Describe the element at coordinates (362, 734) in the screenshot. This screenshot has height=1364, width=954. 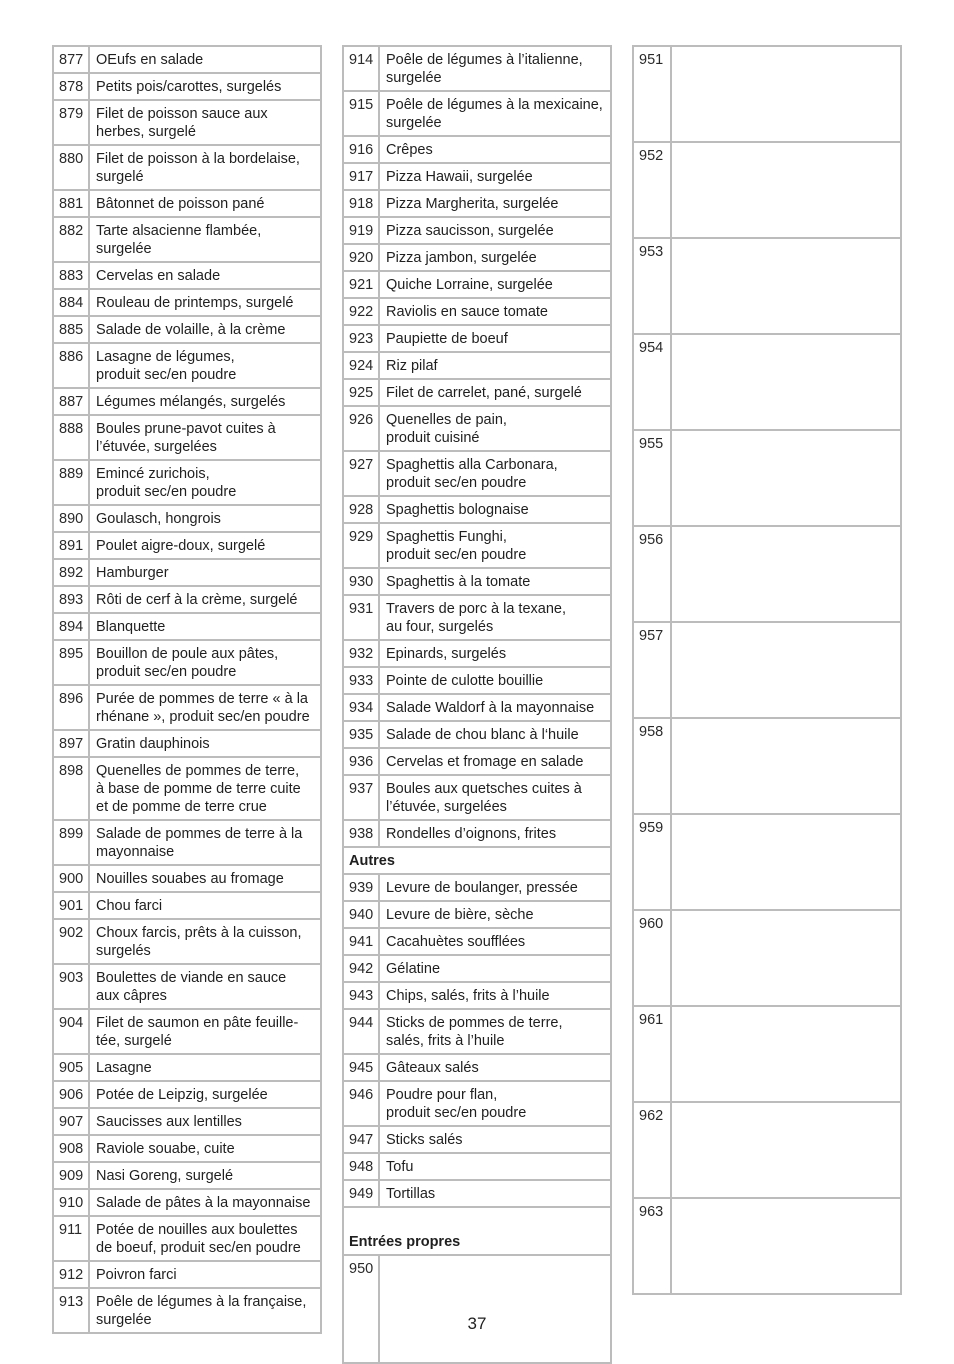
I see `program-number: 935` at that location.